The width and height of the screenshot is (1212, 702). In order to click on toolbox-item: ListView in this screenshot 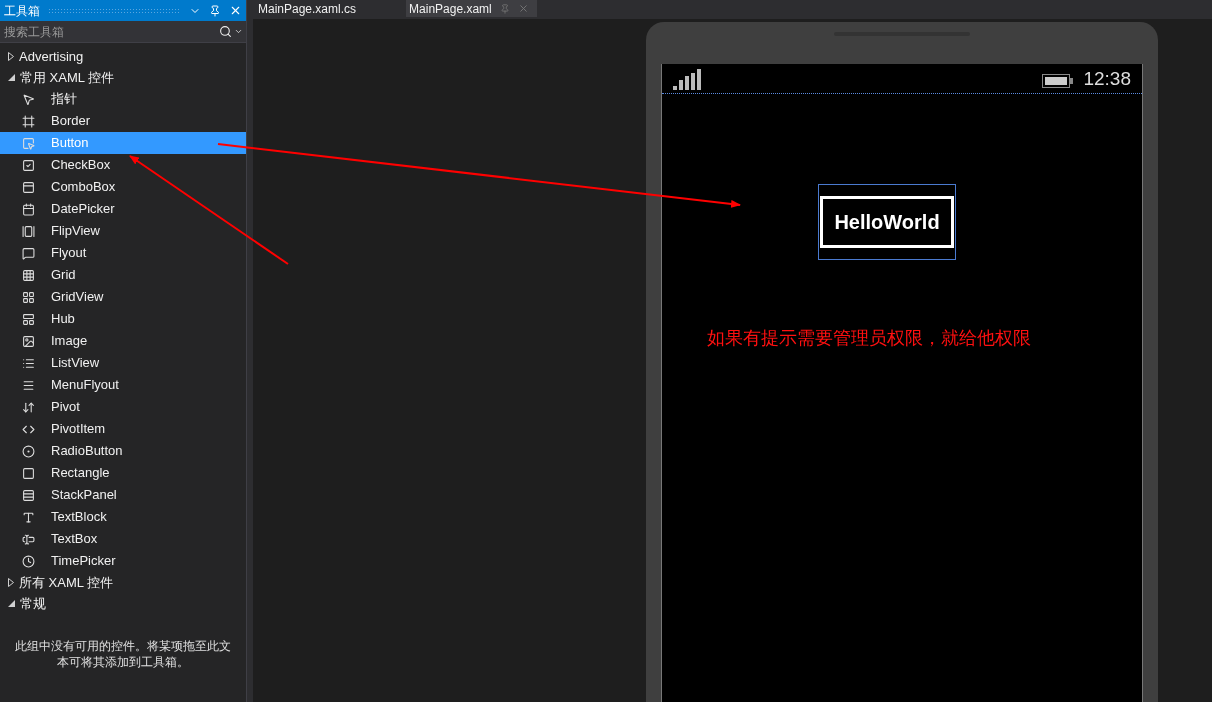, I will do `click(123, 363)`.